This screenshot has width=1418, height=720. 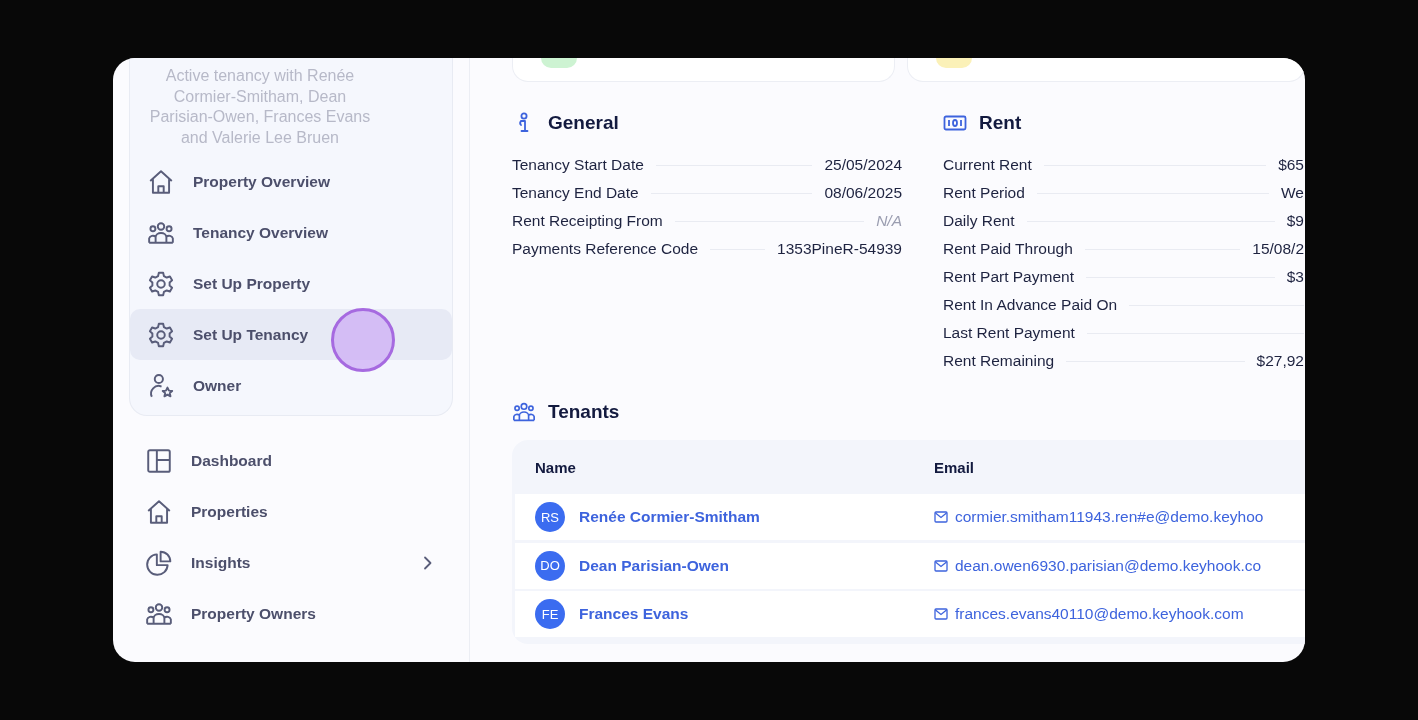 What do you see at coordinates (584, 412) in the screenshot?
I see `section-title: Tenants` at bounding box center [584, 412].